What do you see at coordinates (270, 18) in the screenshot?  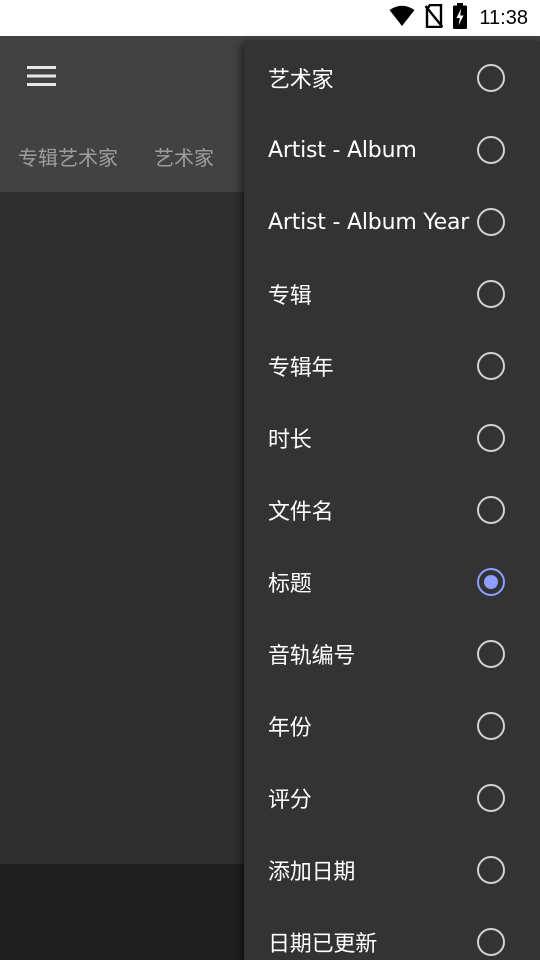 I see `status-bar: 11:38` at bounding box center [270, 18].